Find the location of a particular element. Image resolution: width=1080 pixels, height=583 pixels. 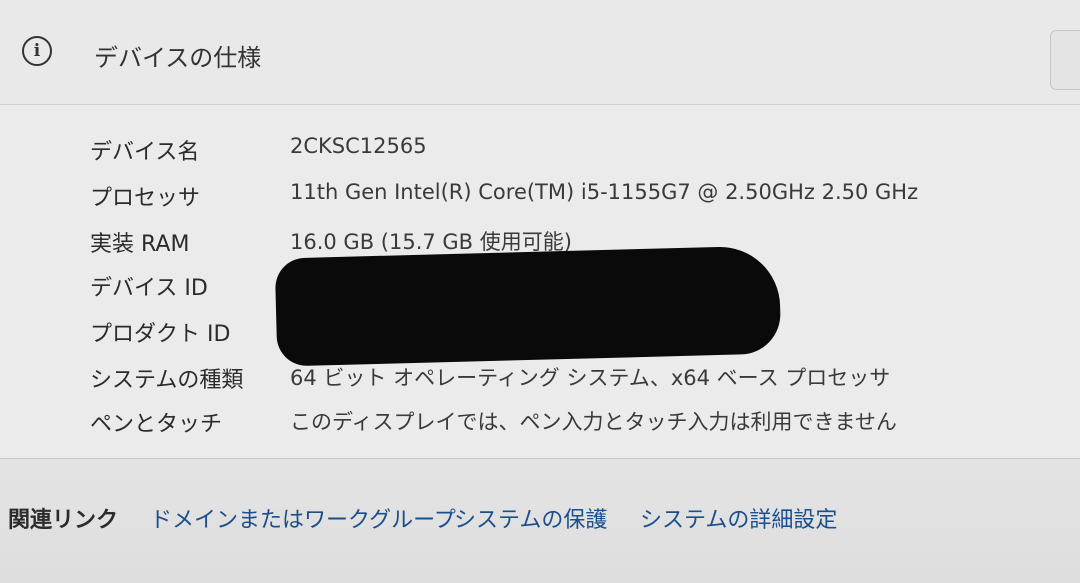

spec-row-pen-touch: ペンとタッチ このディスプレイでは、ペン入力とタッチ入力は利用できません is located at coordinates (540, 423).